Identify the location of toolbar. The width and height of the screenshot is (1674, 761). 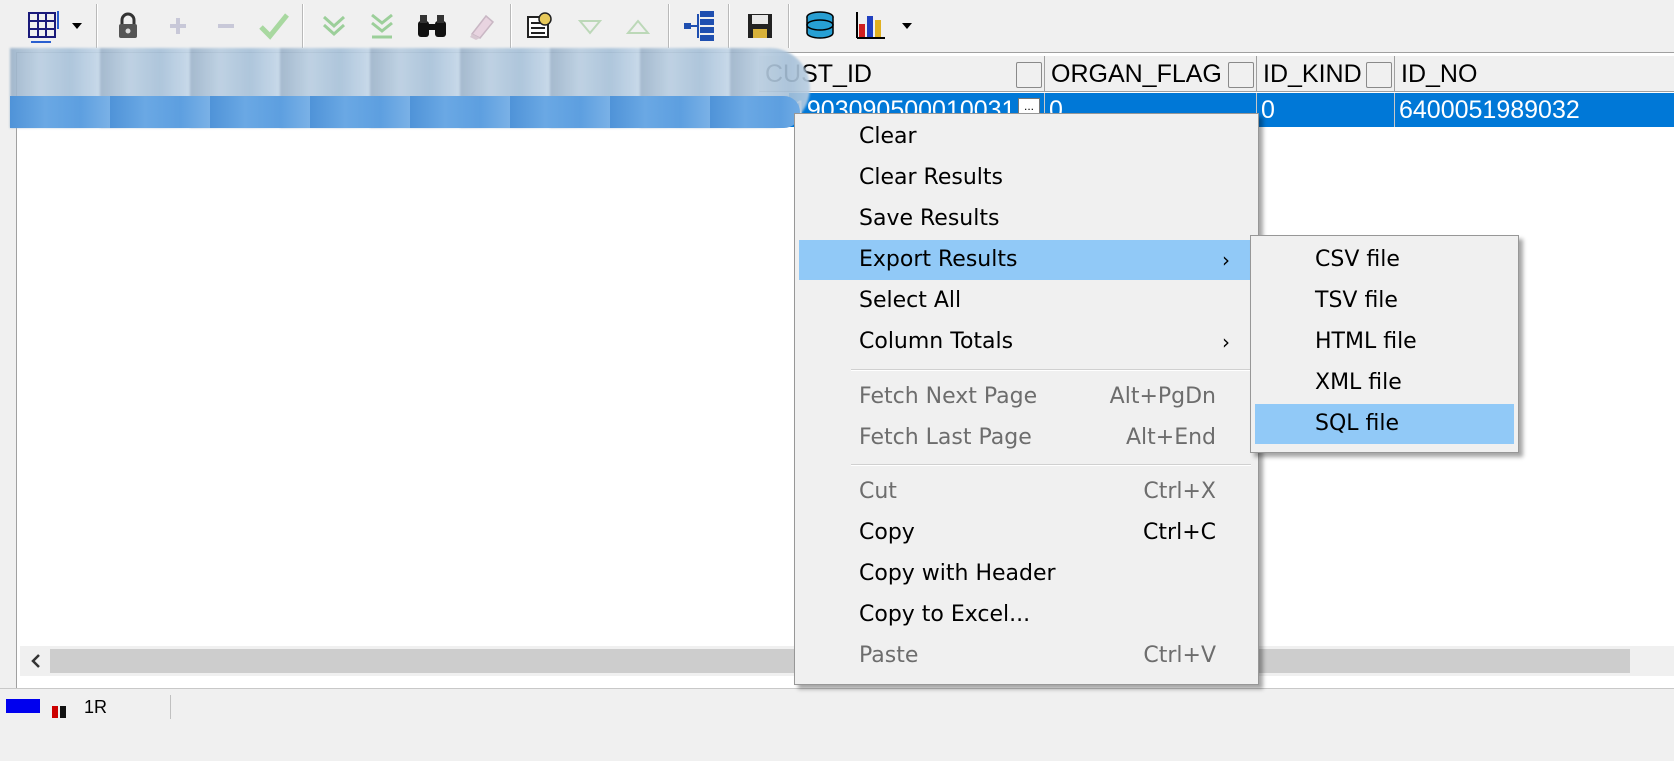
(837, 26).